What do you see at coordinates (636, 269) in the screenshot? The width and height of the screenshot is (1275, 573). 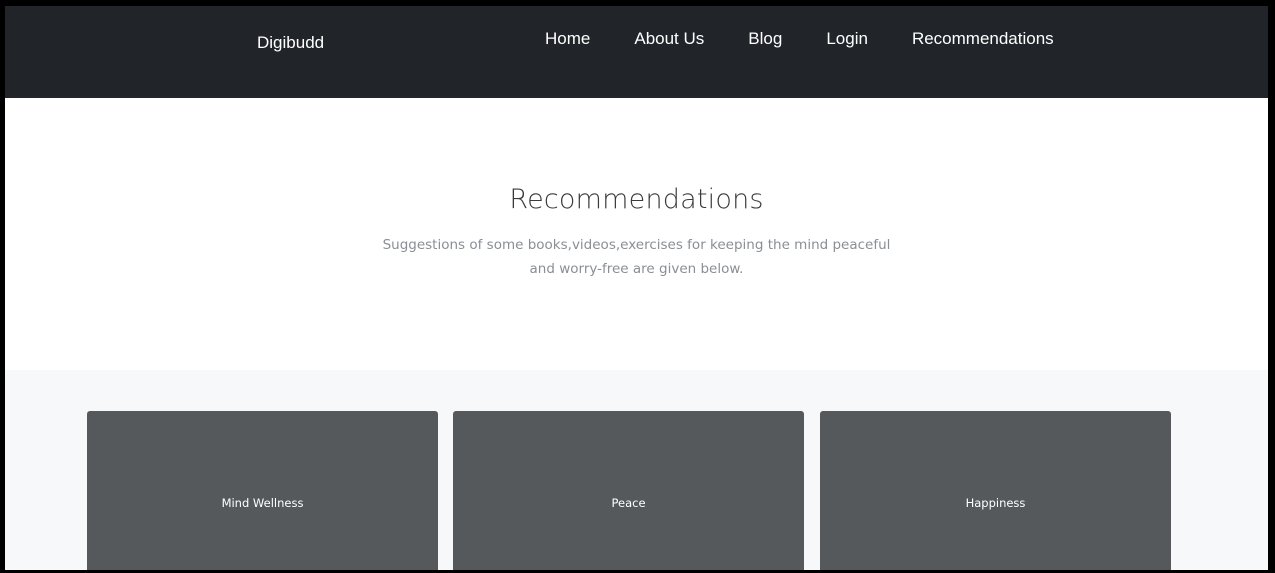 I see `subtitle-line-2: and worry-free are given below.` at bounding box center [636, 269].